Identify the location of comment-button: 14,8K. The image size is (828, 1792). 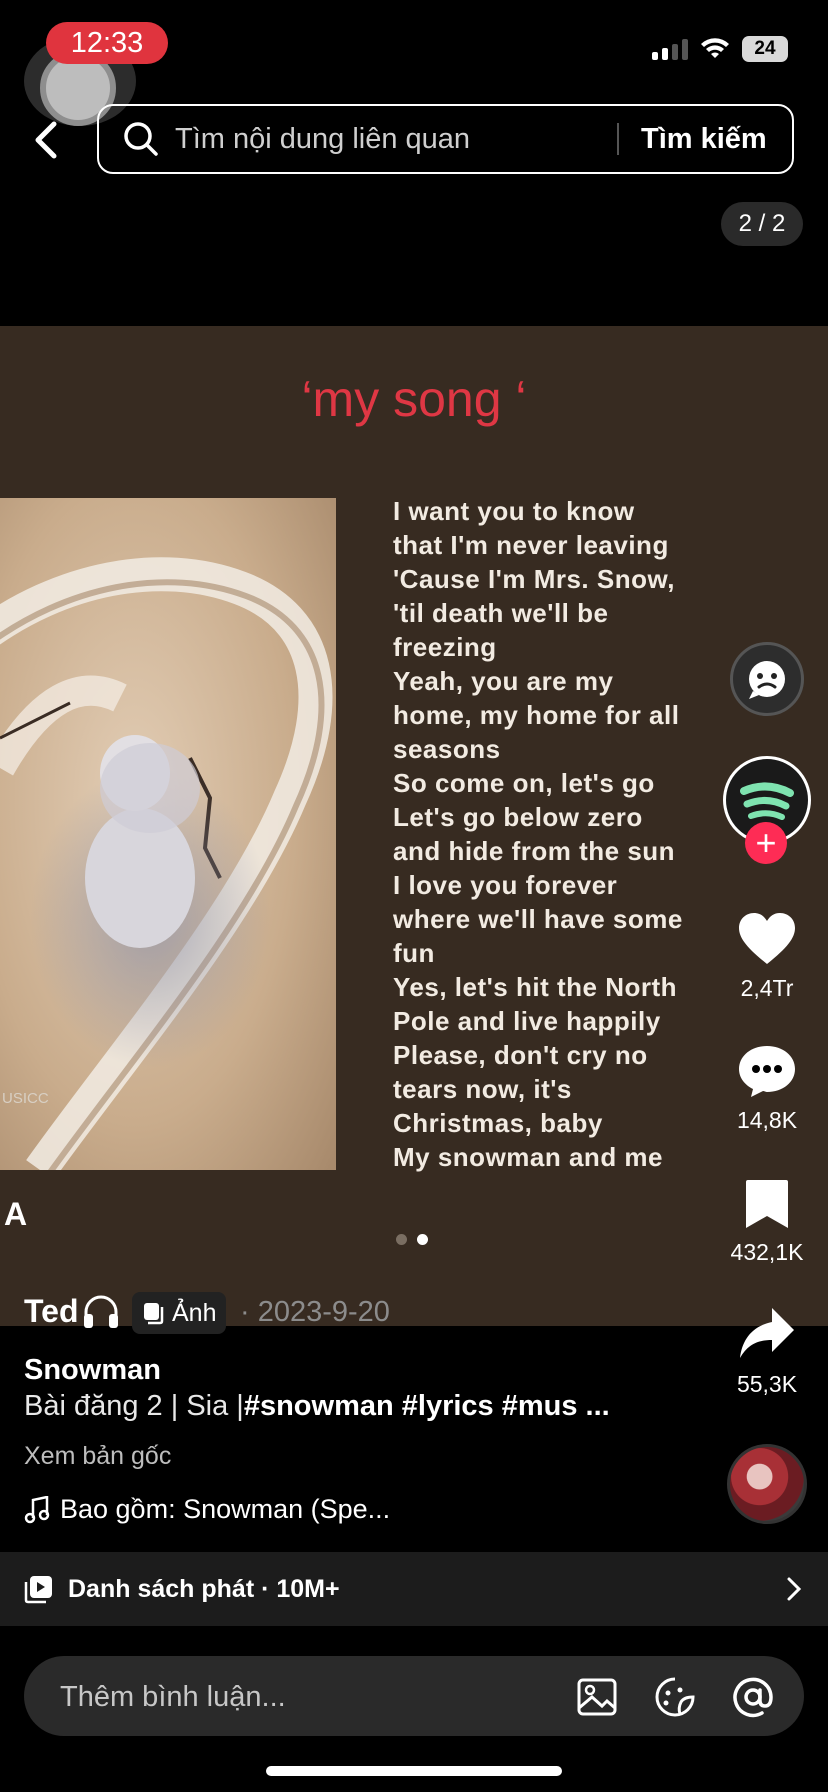
(767, 1089).